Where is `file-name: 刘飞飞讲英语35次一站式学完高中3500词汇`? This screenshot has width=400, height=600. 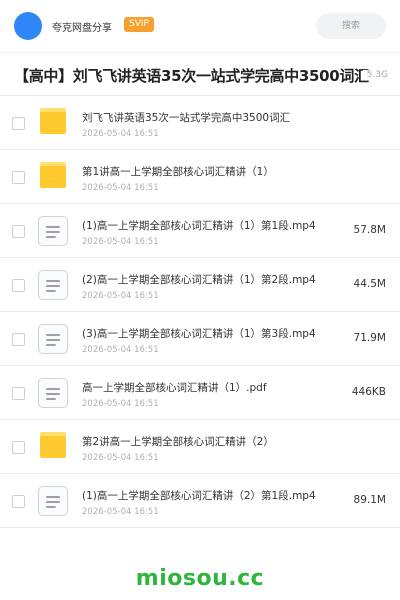
file-name: 刘飞飞讲英语35次一站式学完高中3500词汇 is located at coordinates (186, 118).